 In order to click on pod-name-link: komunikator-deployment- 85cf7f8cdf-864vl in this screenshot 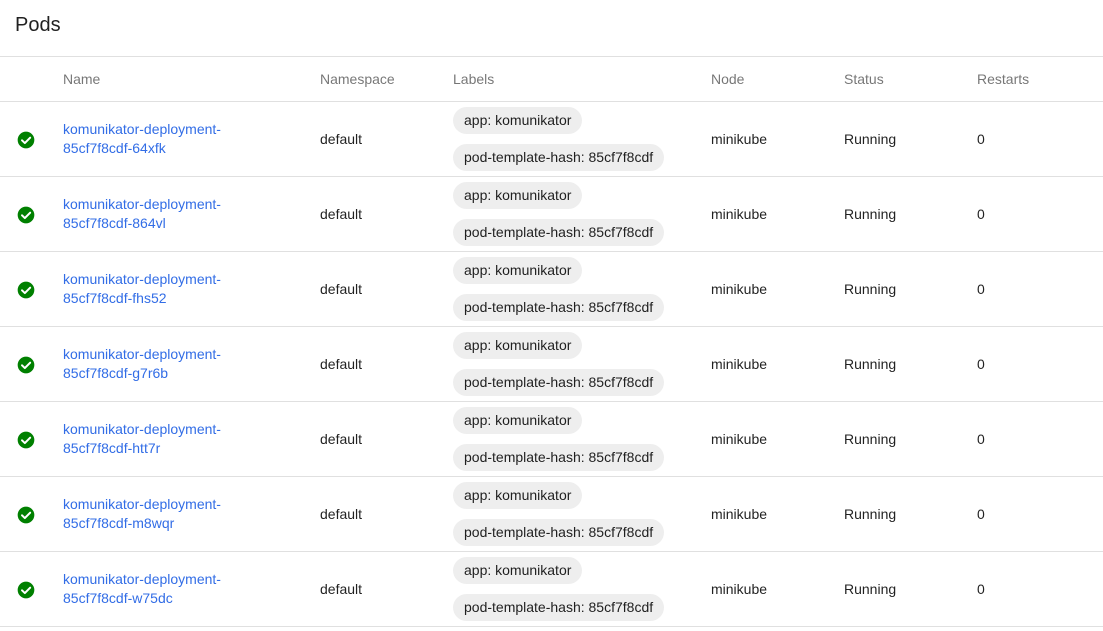, I will do `click(163, 214)`.